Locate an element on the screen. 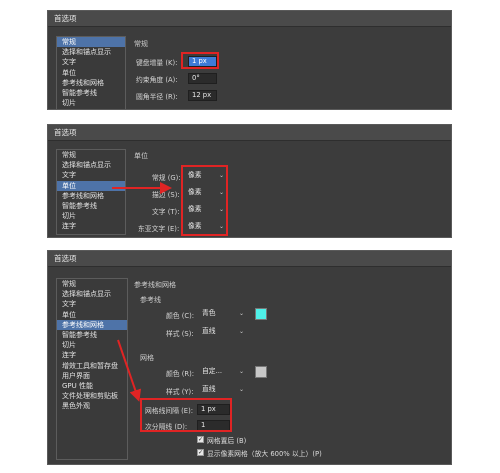  arrow-to-grid-settings is located at coordinates (129, 370).